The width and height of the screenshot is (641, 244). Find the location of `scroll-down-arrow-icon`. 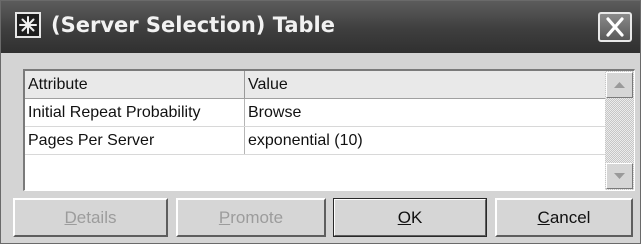

scroll-down-arrow-icon is located at coordinates (619, 176).